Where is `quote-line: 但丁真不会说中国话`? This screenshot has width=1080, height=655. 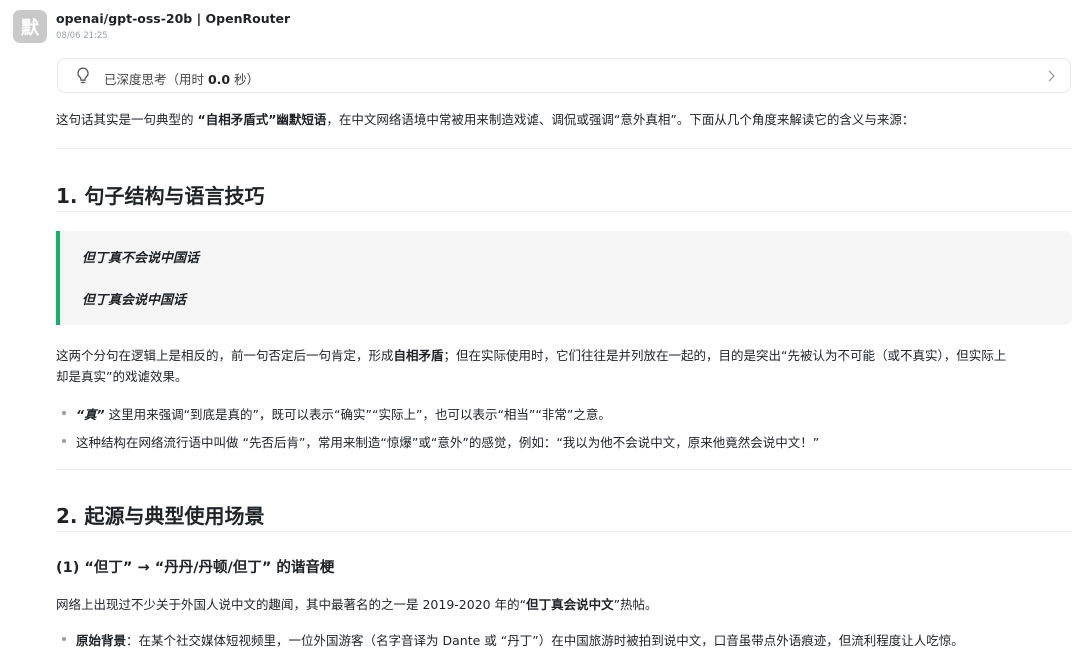 quote-line: 但丁真不会说中国话 is located at coordinates (141, 258).